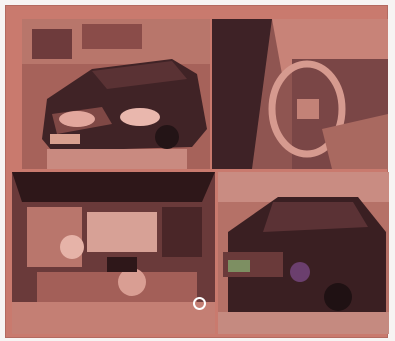  What do you see at coordinates (199, 303) in the screenshot?
I see `camera-indicator-icon` at bounding box center [199, 303].